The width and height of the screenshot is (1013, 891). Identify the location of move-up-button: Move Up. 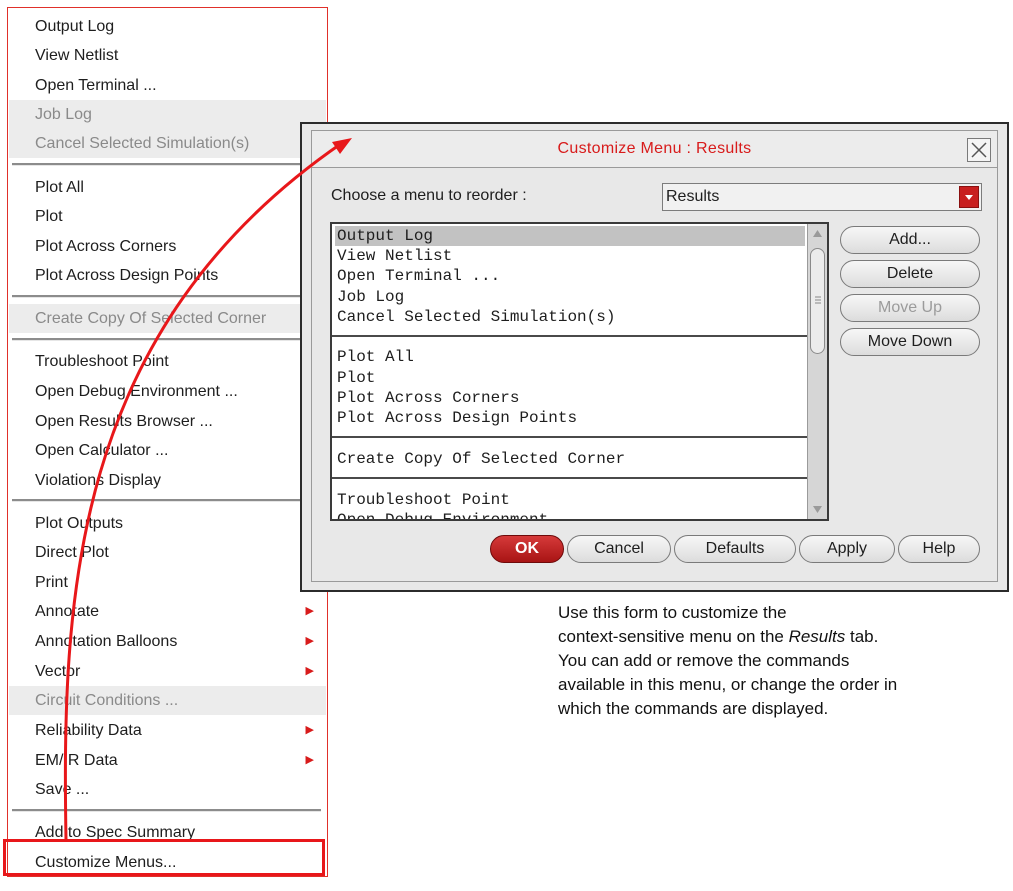
(910, 308).